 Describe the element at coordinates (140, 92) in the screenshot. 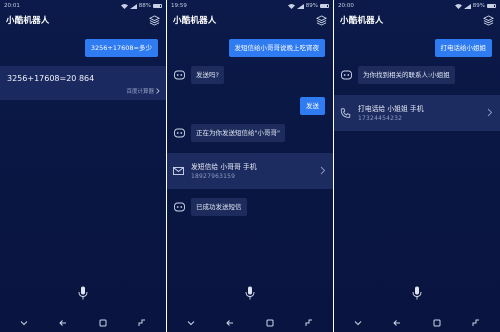

I see `answer-source-label: 百度计算器` at that location.